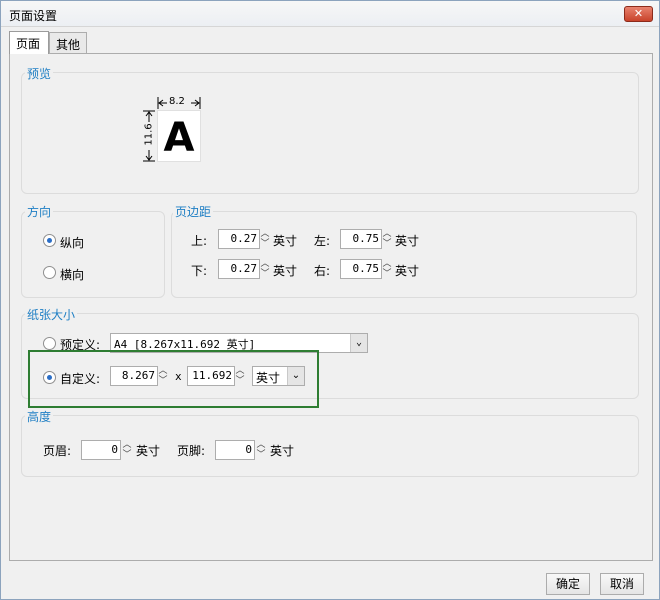 Image resolution: width=660 pixels, height=600 pixels. What do you see at coordinates (68, 43) in the screenshot?
I see `tab-other: 其他` at bounding box center [68, 43].